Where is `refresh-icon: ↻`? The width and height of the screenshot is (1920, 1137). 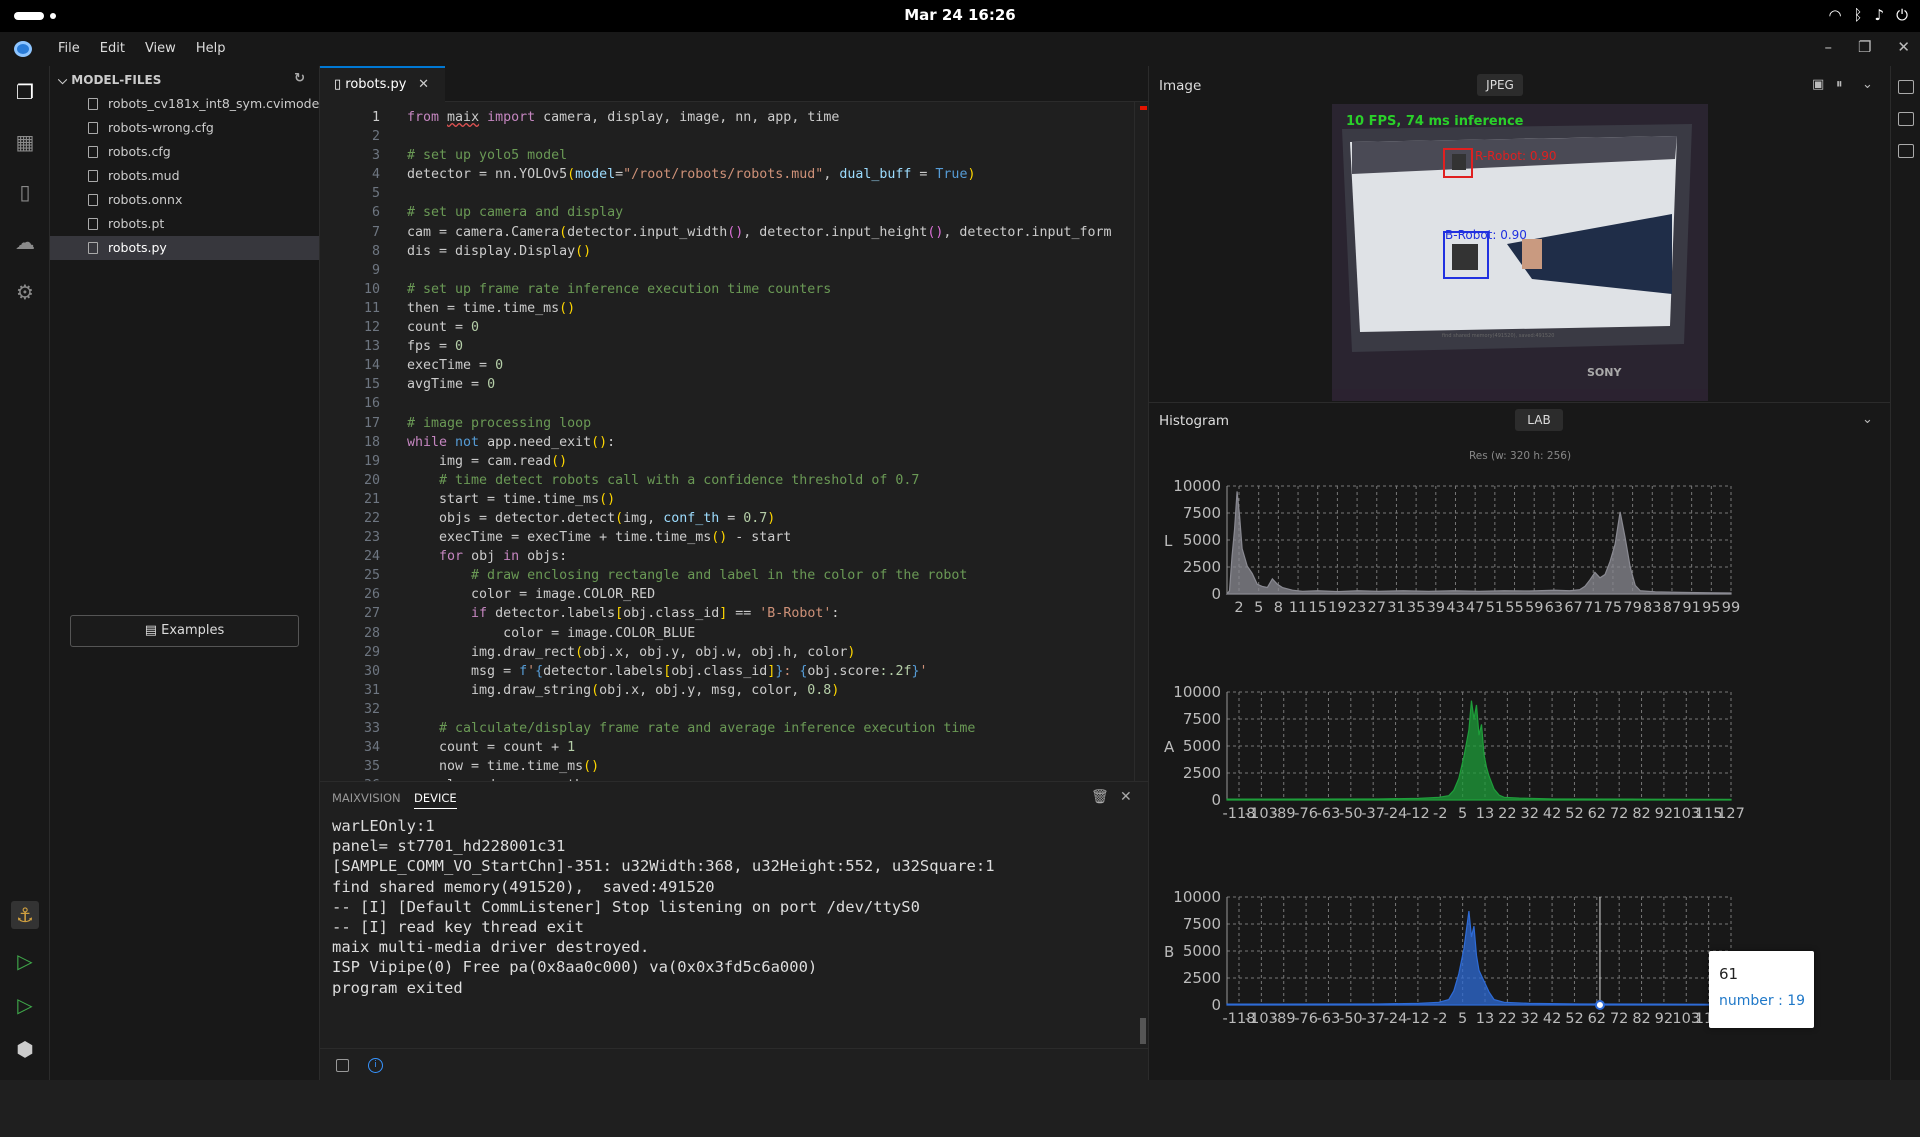
refresh-icon: ↻ is located at coordinates (299, 78).